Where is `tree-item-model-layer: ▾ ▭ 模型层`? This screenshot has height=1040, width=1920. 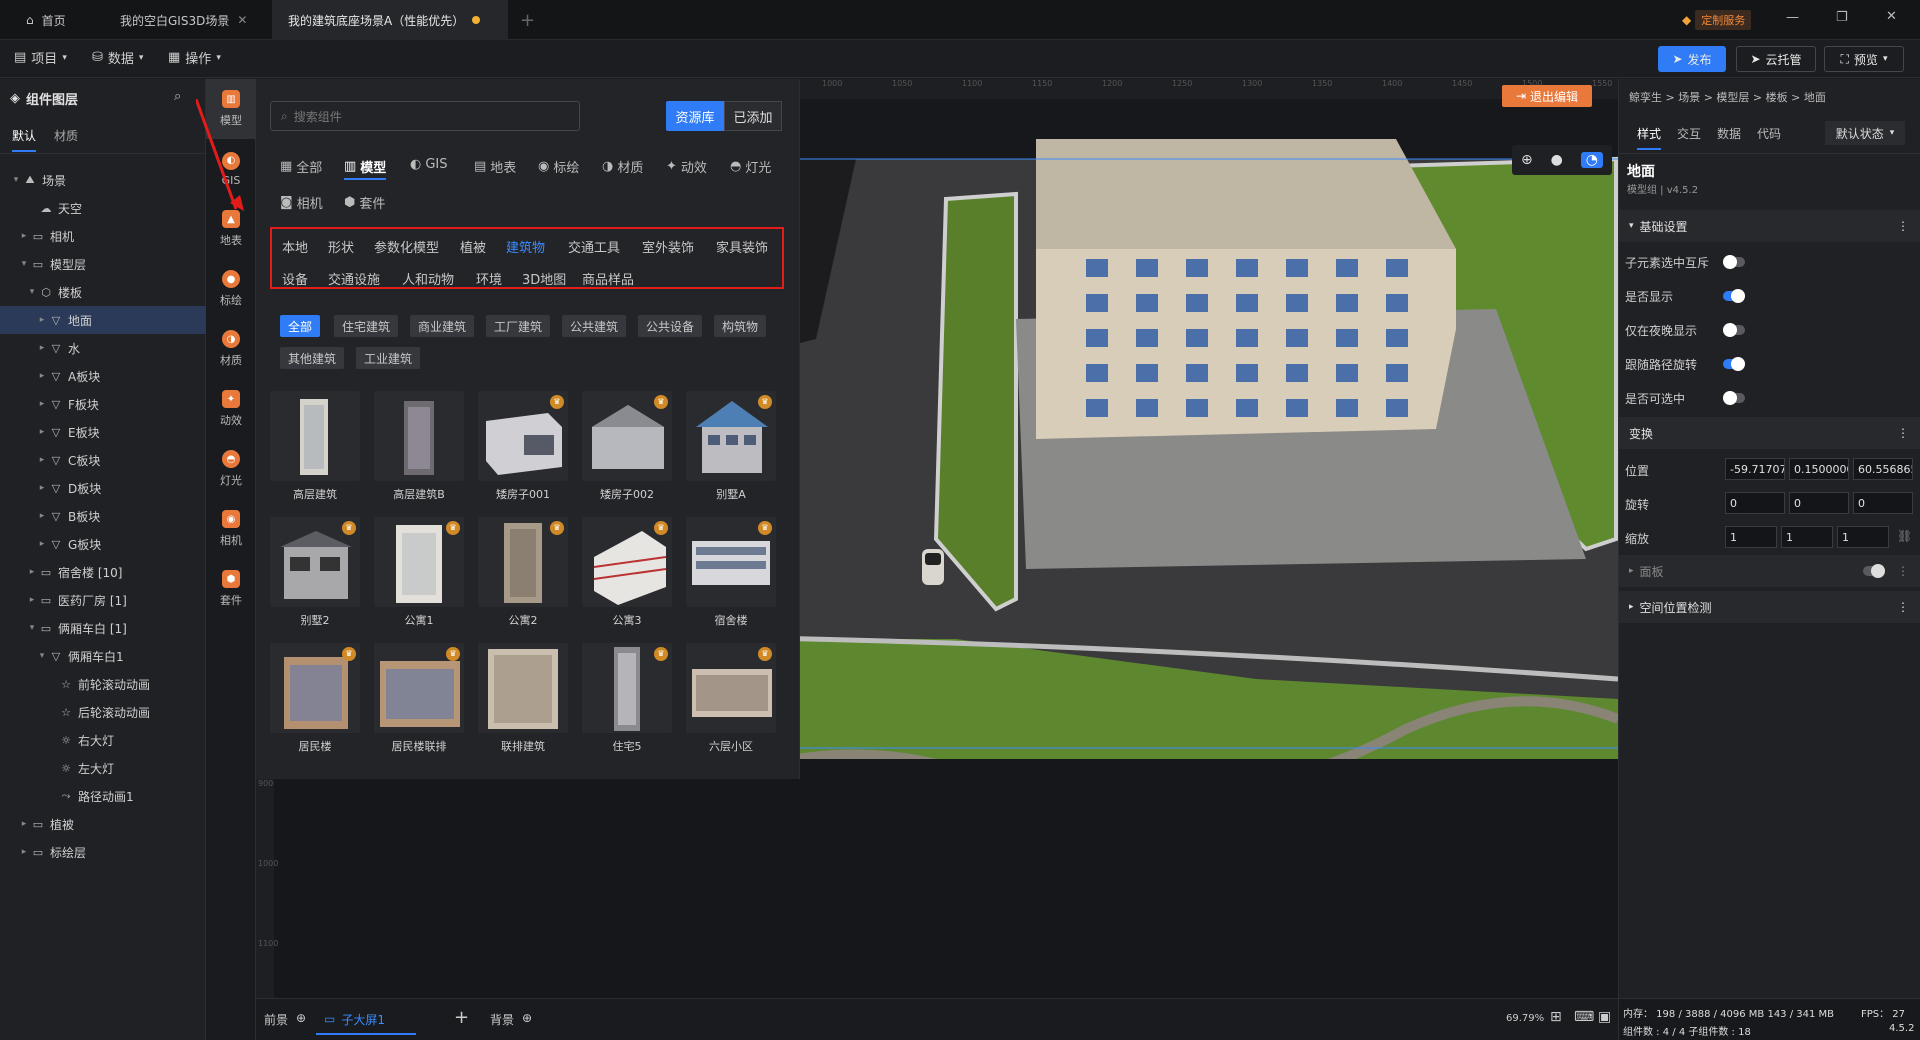
tree-item-model-layer: ▾ ▭ 模型层 is located at coordinates (103, 264).